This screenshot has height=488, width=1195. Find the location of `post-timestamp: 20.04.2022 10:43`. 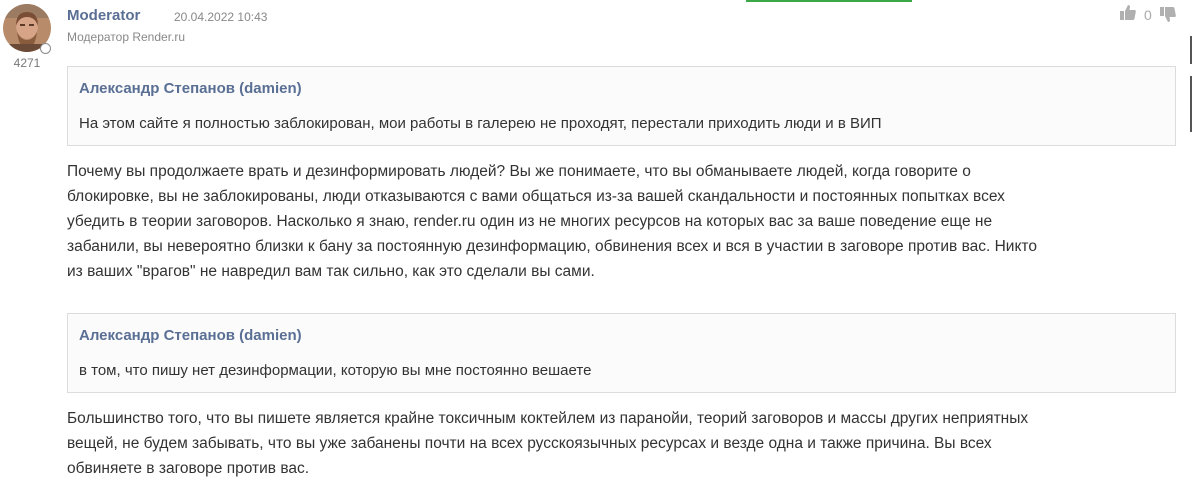

post-timestamp: 20.04.2022 10:43 is located at coordinates (221, 17).